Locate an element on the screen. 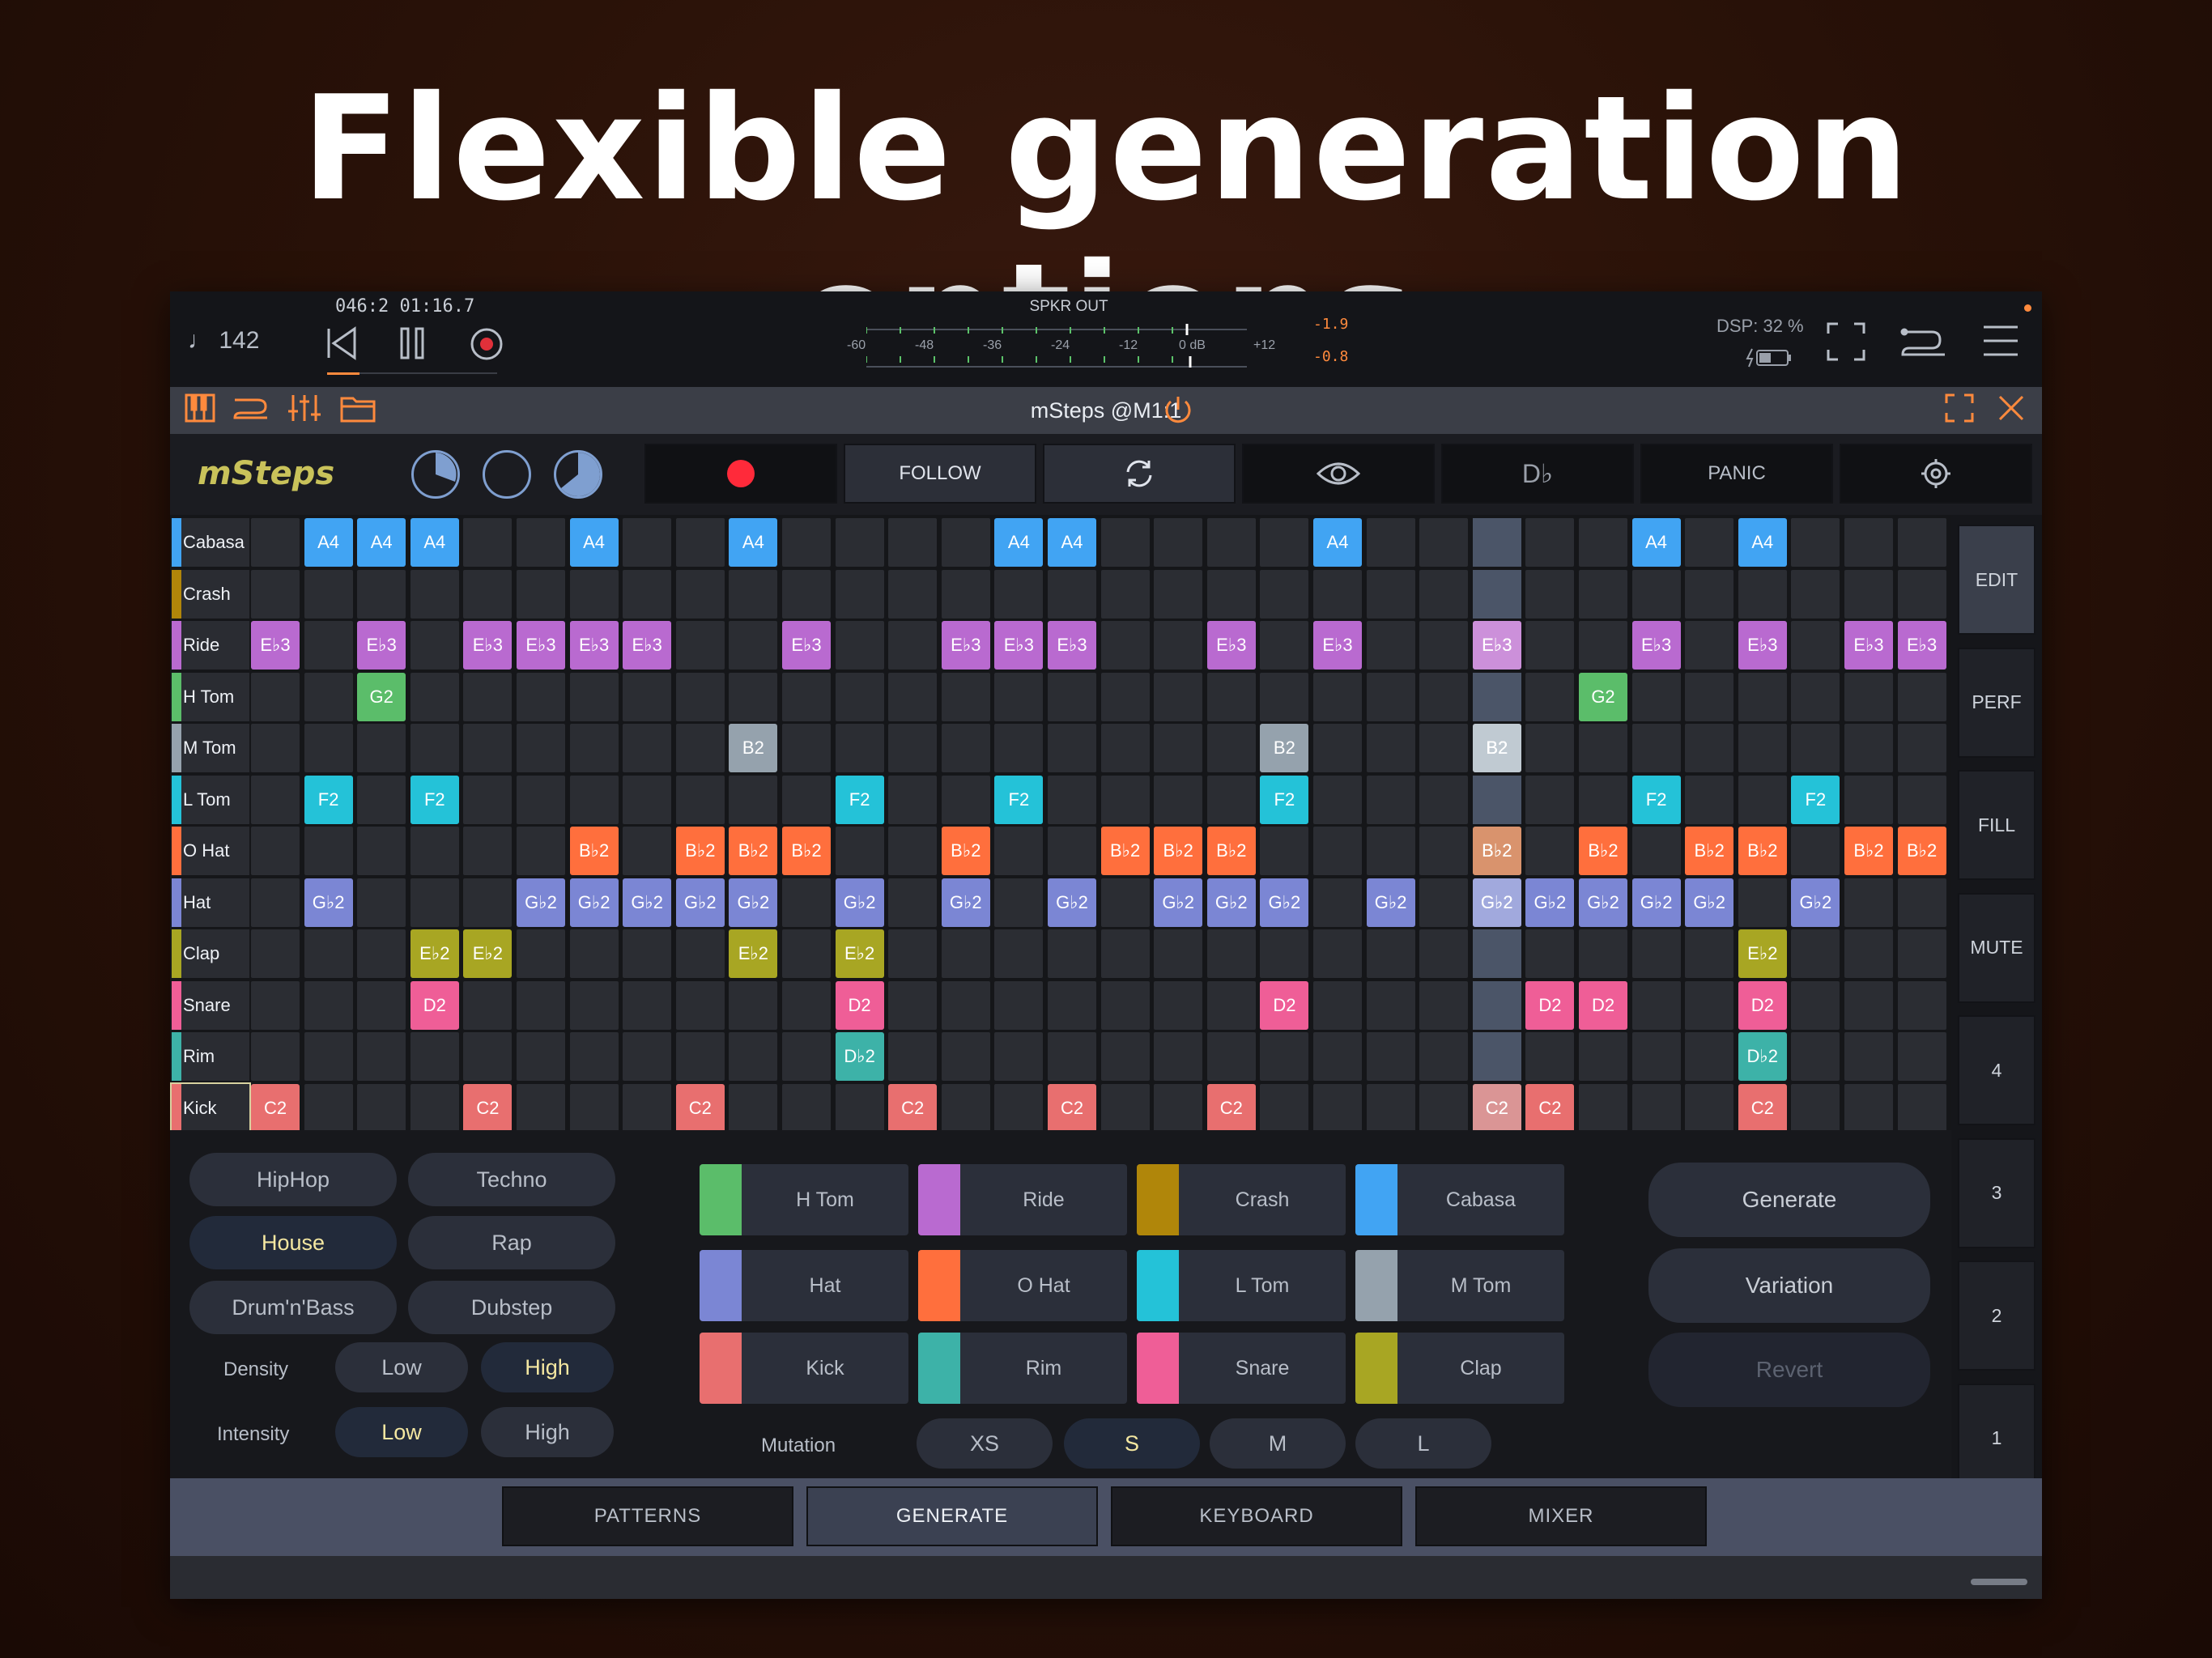  note-step: B♭2 is located at coordinates (594, 851).